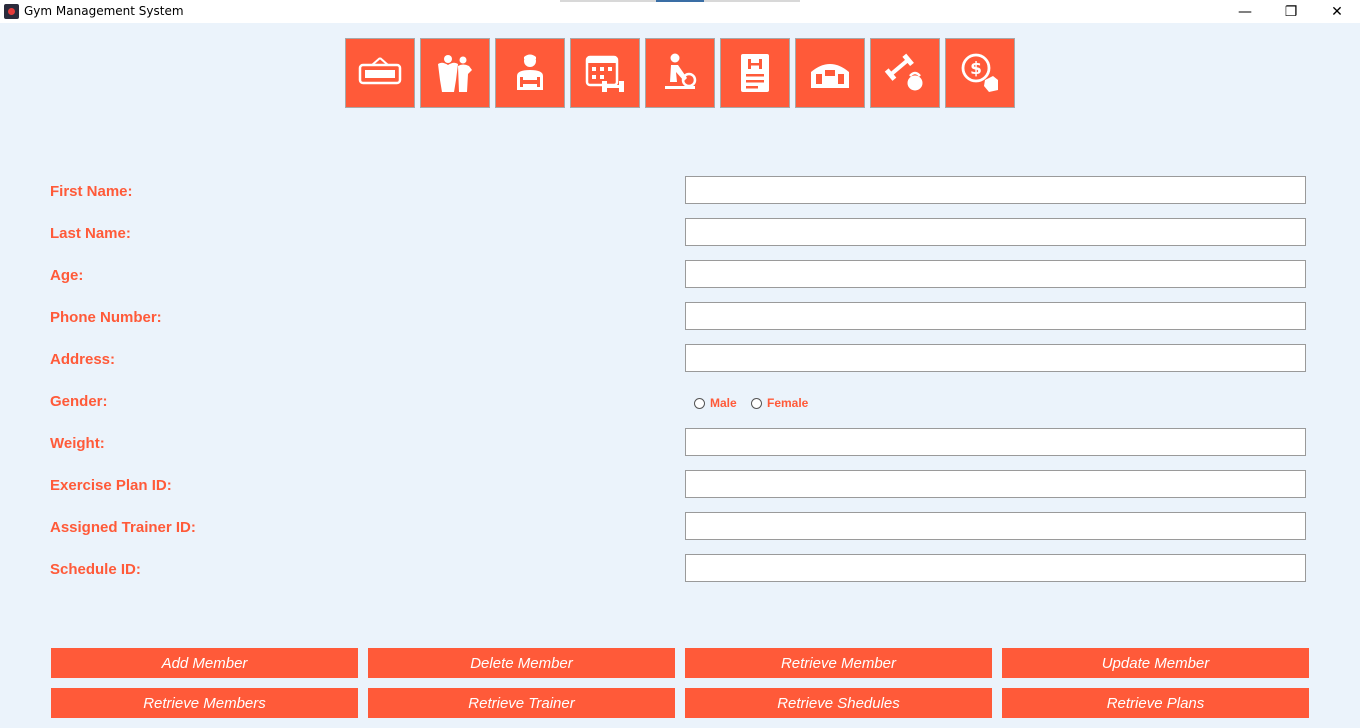 The height and width of the screenshot is (728, 1360). Describe the element at coordinates (723, 403) in the screenshot. I see `gender-male-label: Male` at that location.